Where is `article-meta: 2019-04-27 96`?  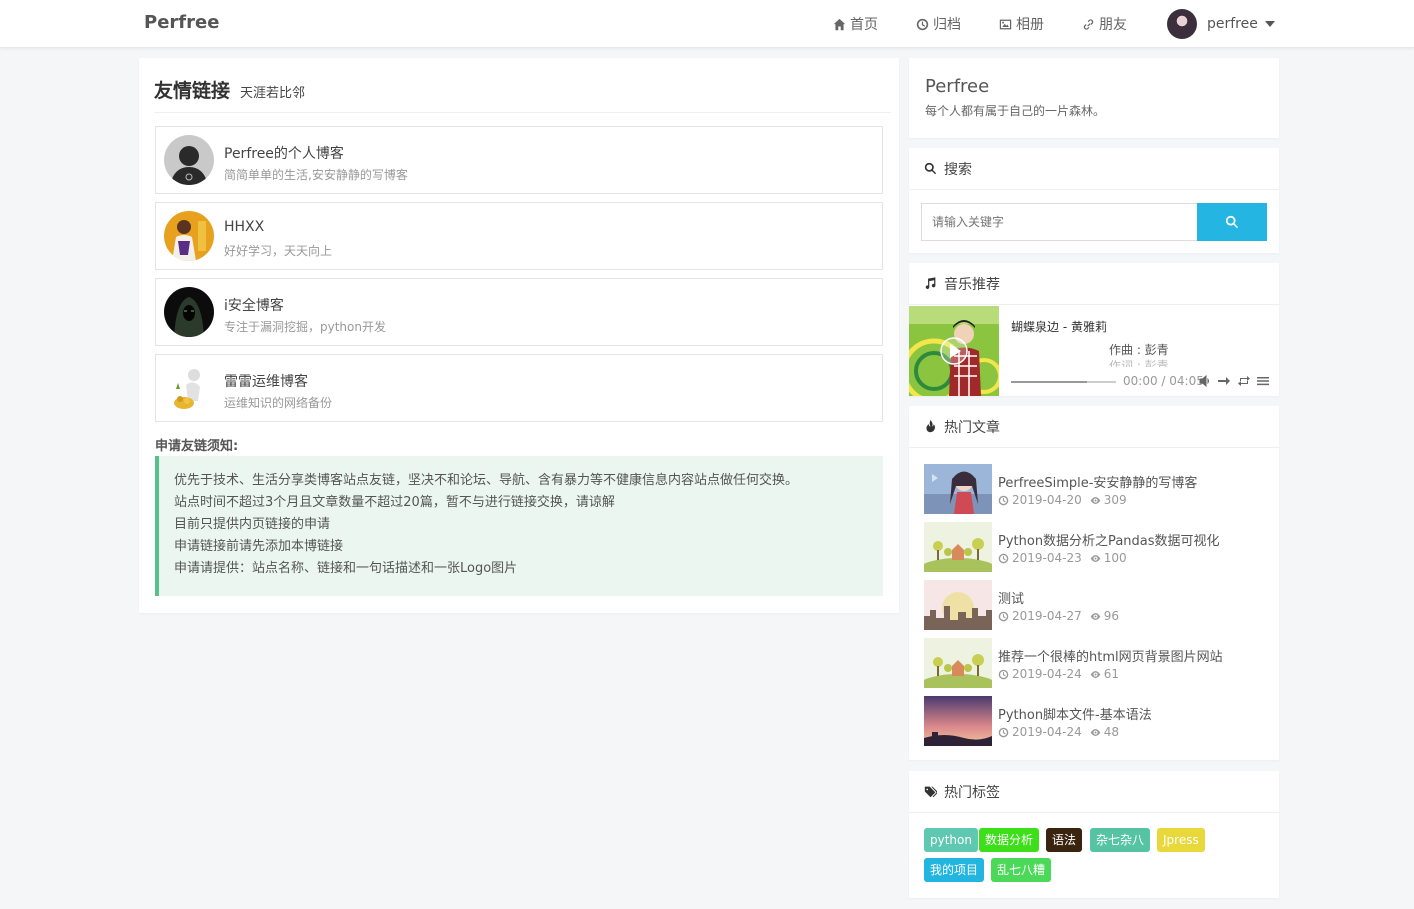 article-meta: 2019-04-27 96 is located at coordinates (1058, 616).